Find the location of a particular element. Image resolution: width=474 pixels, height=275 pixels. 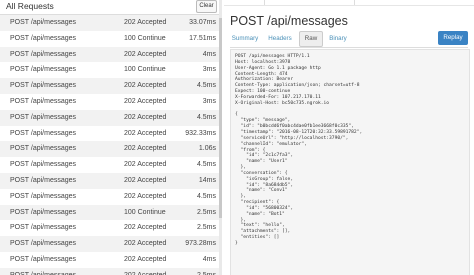

detail-title: POST /api/messages is located at coordinates (289, 21).